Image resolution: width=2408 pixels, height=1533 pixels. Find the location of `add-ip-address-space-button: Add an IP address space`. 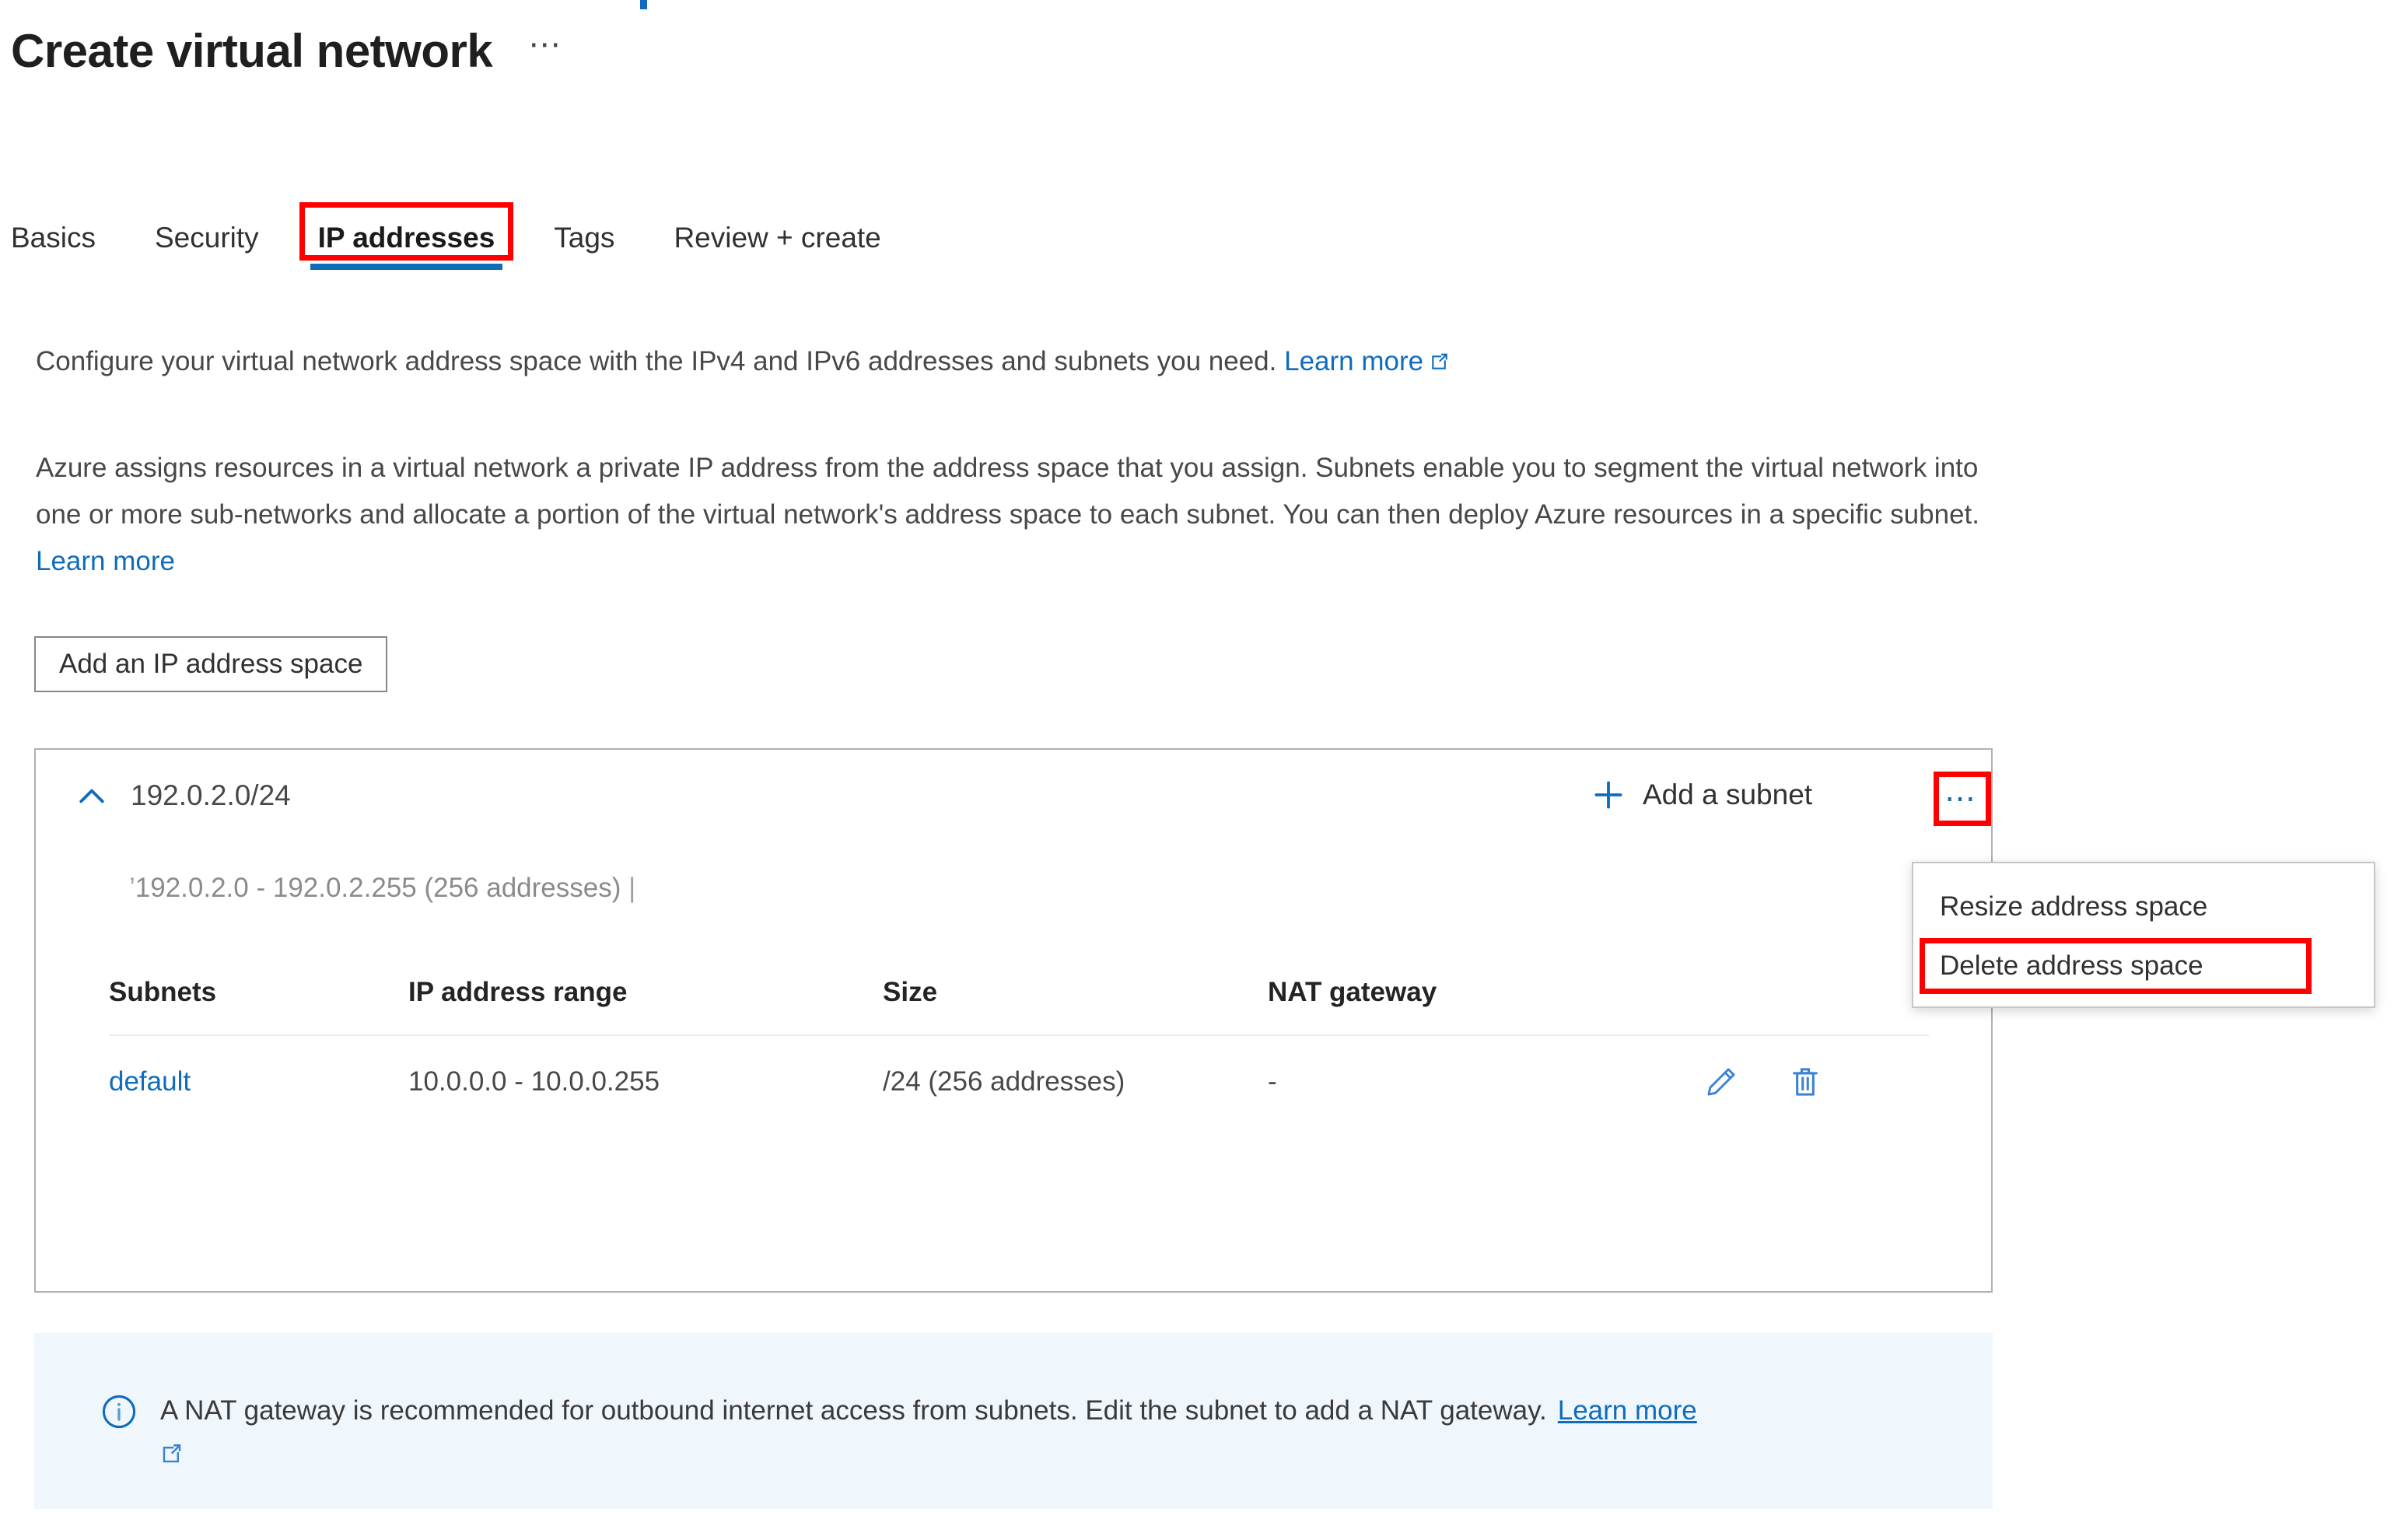

add-ip-address-space-button: Add an IP address space is located at coordinates (211, 664).